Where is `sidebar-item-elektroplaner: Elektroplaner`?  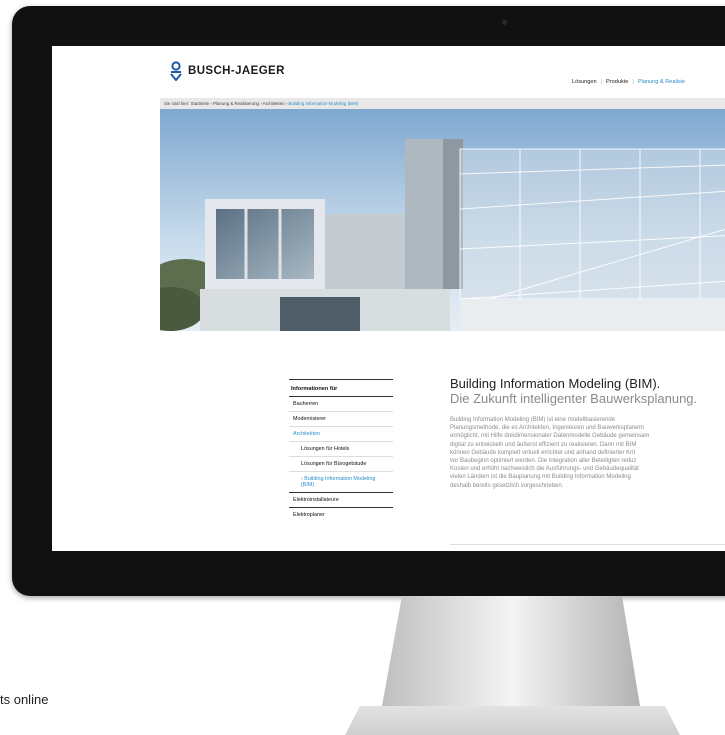
sidebar-item-elektroplaner: Elektroplaner is located at coordinates (341, 514).